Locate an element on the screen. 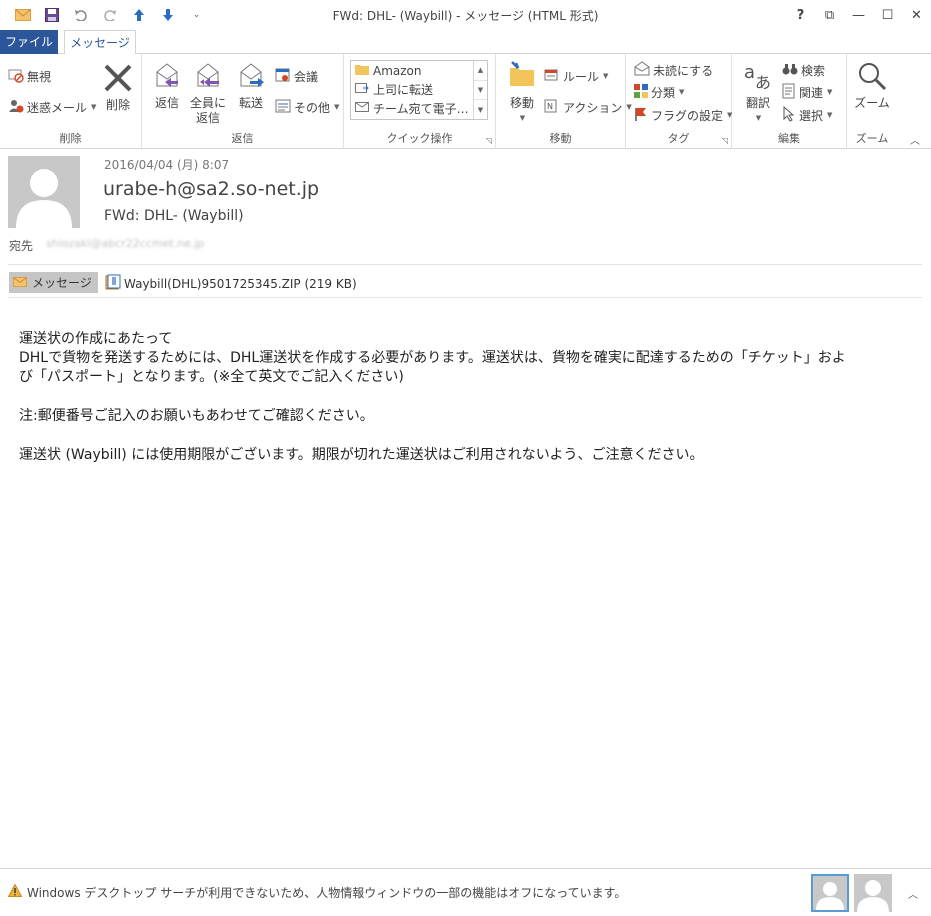 The height and width of the screenshot is (916, 931). tags-group: 未読にする 分類 ▼ フラグの設定 ▼ タグ ◹ is located at coordinates (679, 101).